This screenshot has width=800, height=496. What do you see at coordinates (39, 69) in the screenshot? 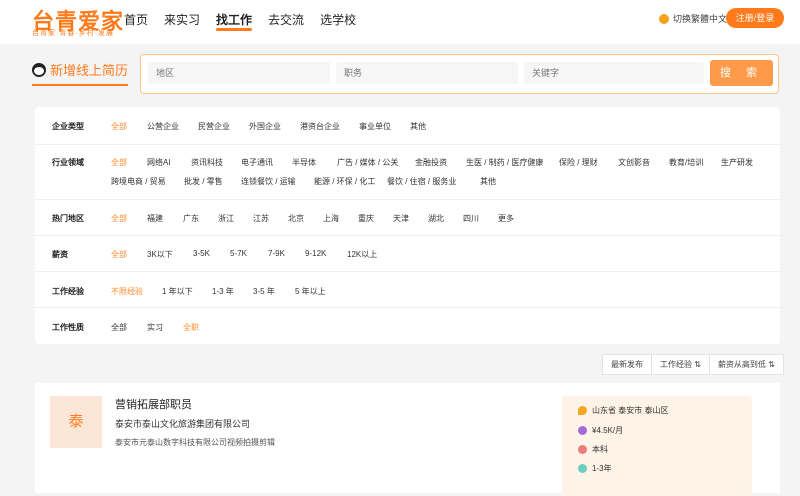
I see `panda-icon` at bounding box center [39, 69].